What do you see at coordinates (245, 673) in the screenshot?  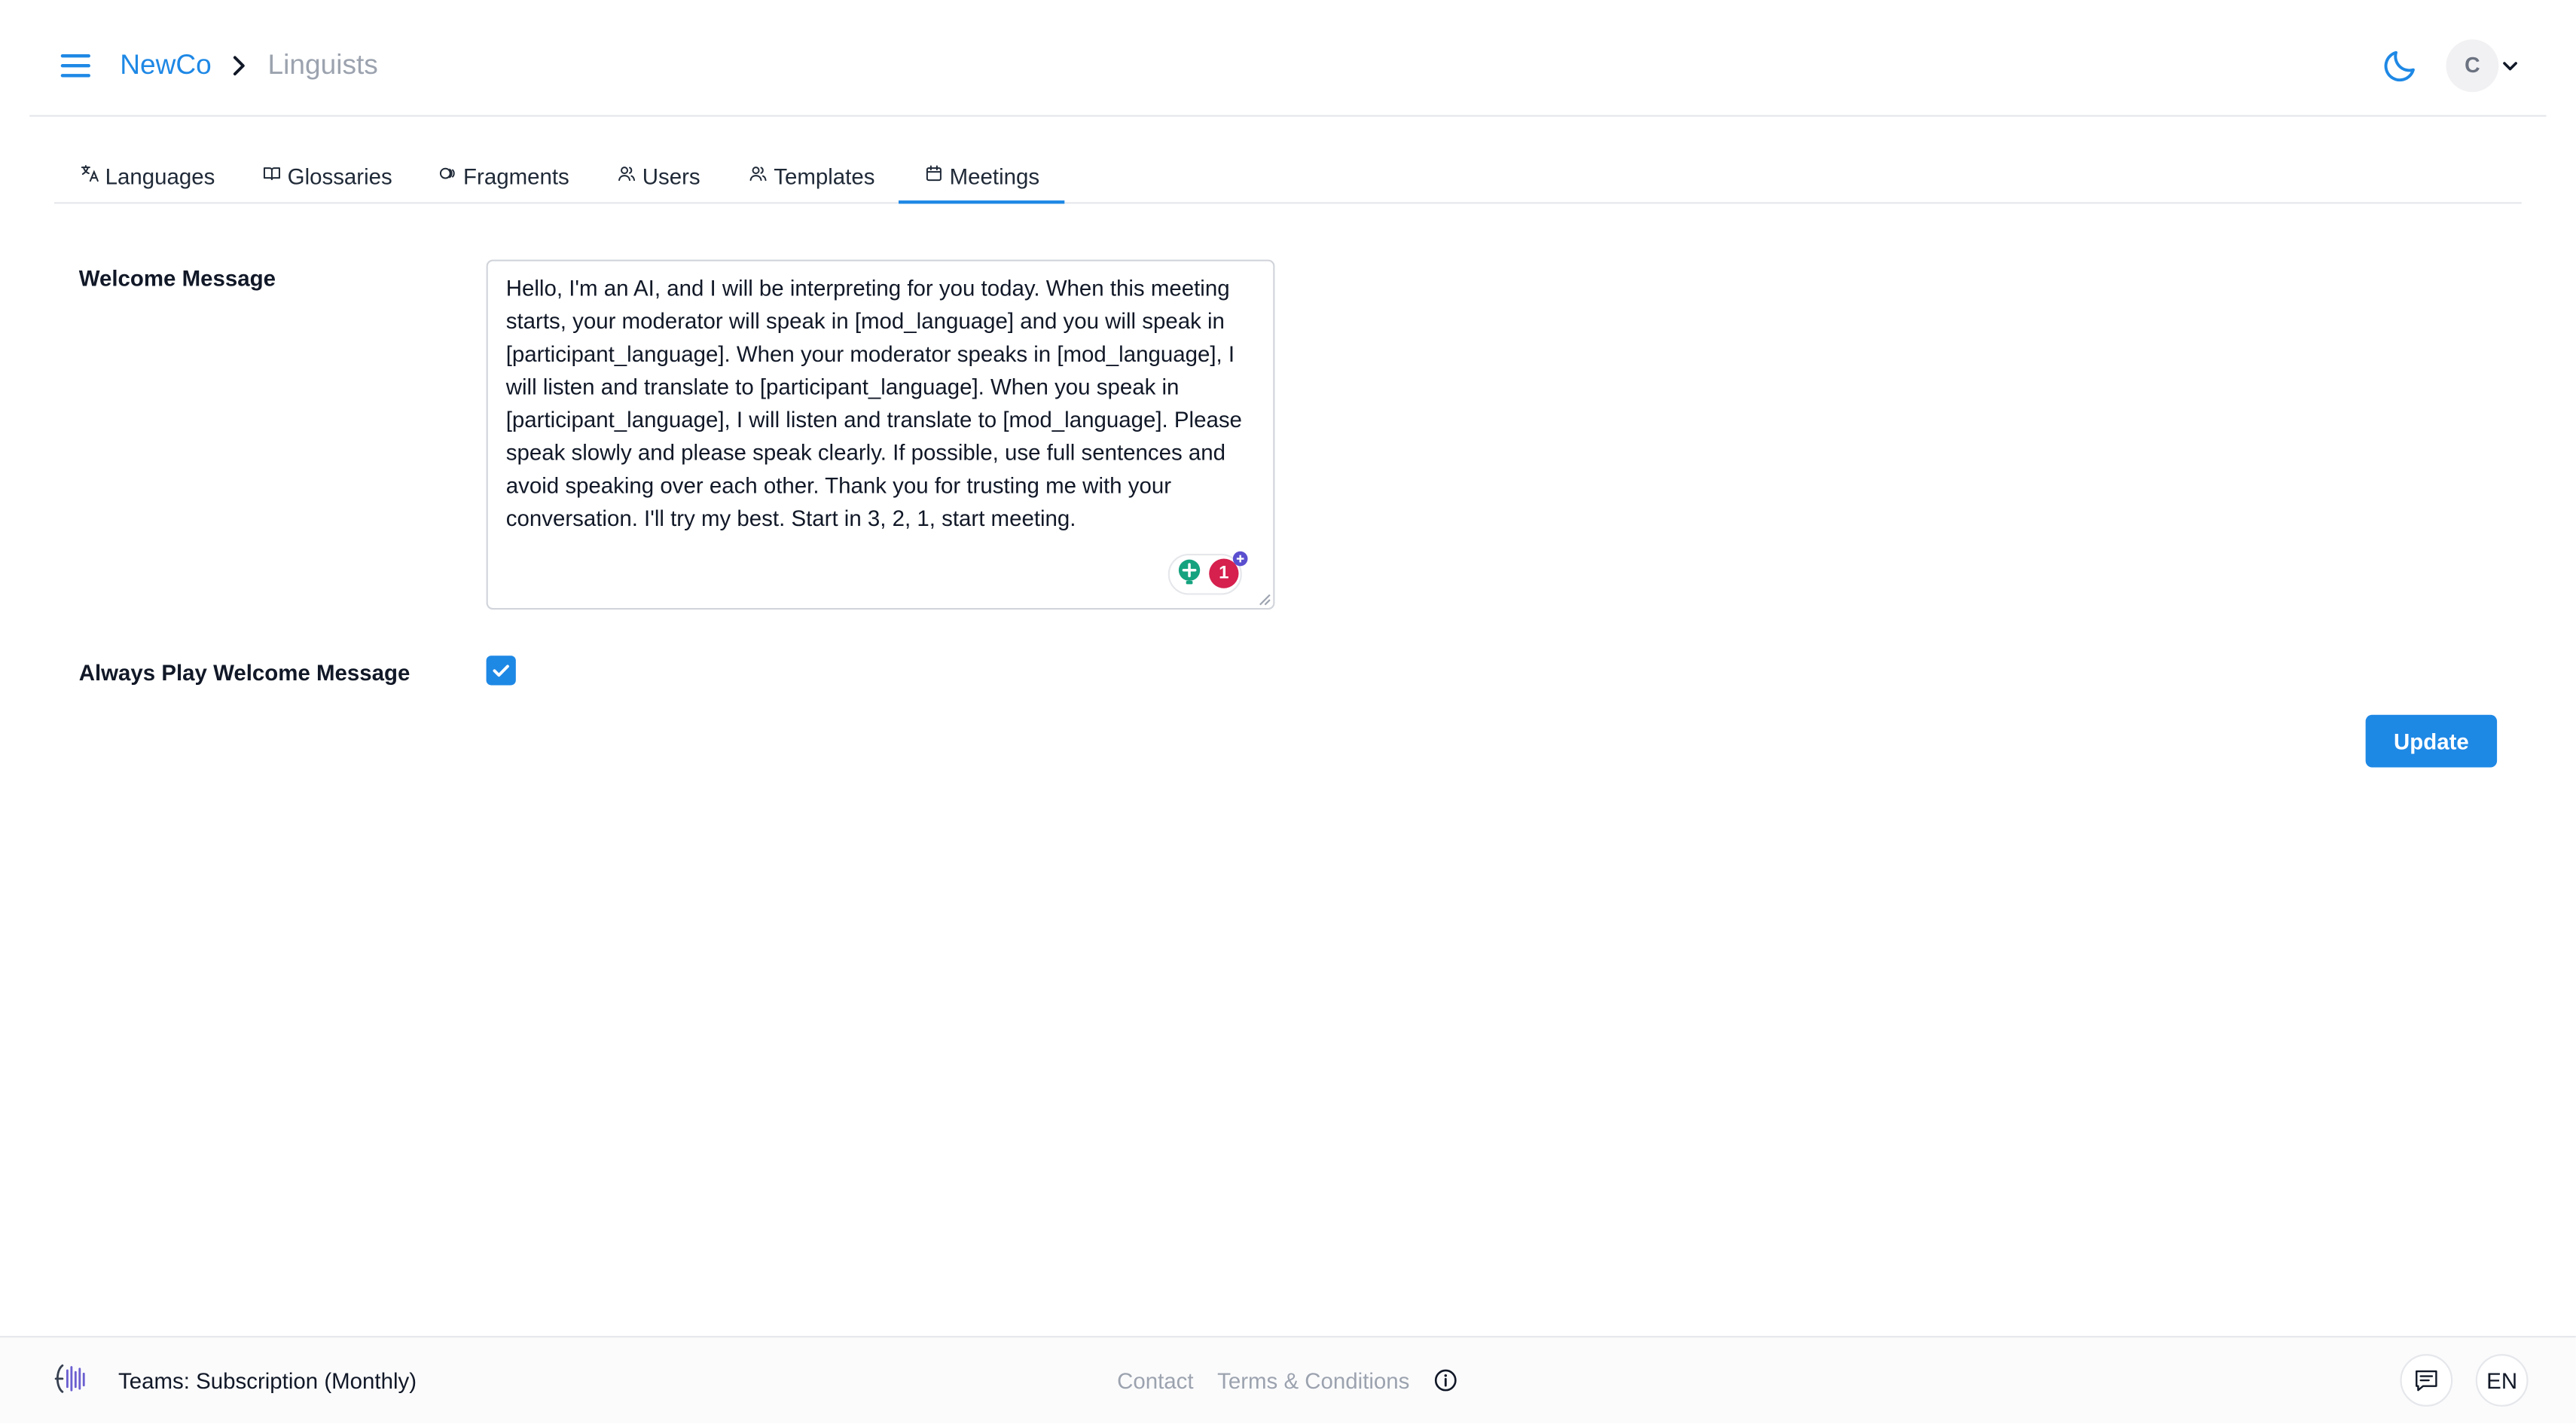 I see `always-play-label: Always Play Welcome Message` at bounding box center [245, 673].